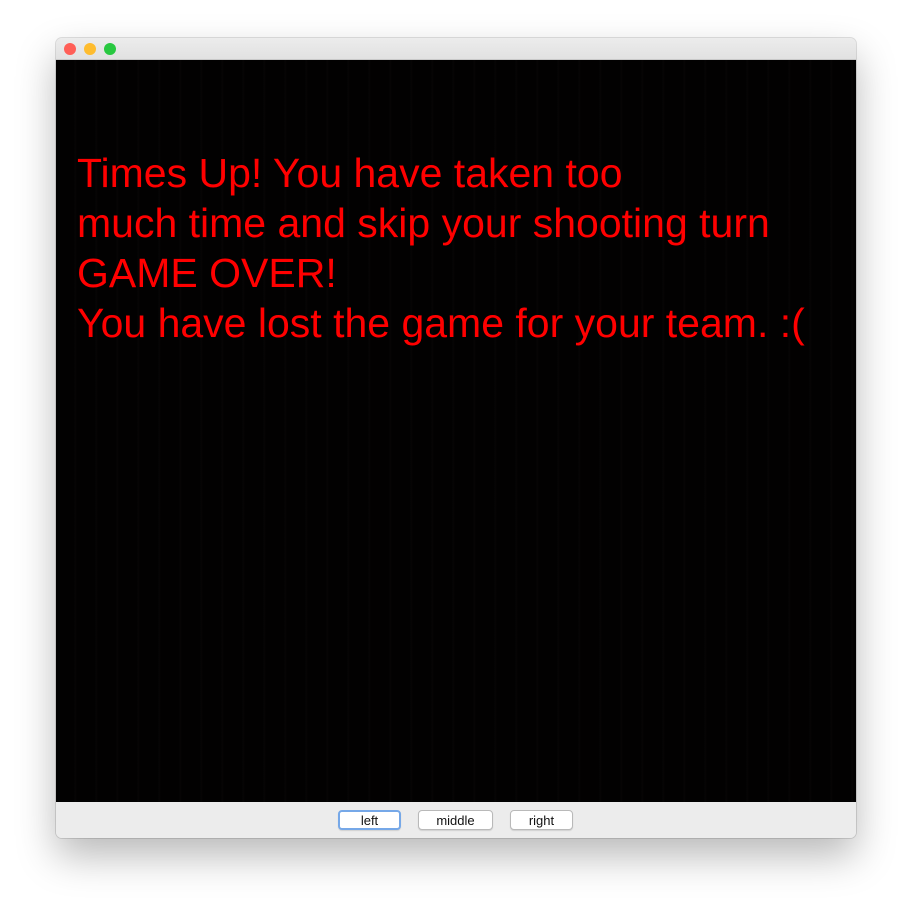 The height and width of the screenshot is (912, 912). Describe the element at coordinates (441, 323) in the screenshot. I see `message-line: You have lost the game for your team. :(` at that location.